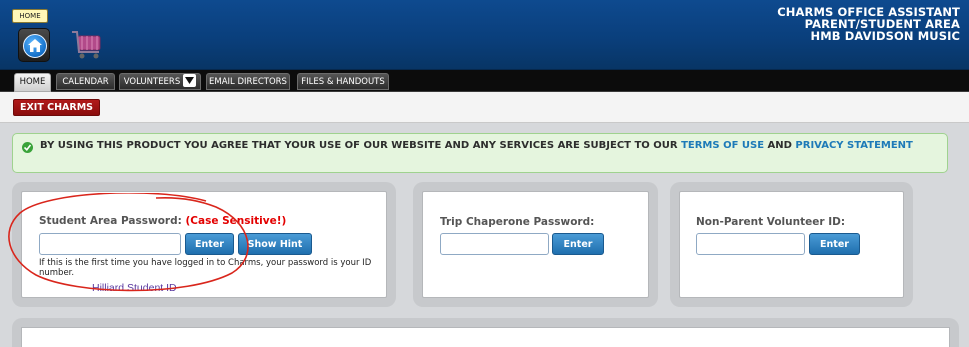 The height and width of the screenshot is (347, 969). What do you see at coordinates (885, 36) in the screenshot?
I see `brand-line-3: HMB DAVIDSON MUSIC` at bounding box center [885, 36].